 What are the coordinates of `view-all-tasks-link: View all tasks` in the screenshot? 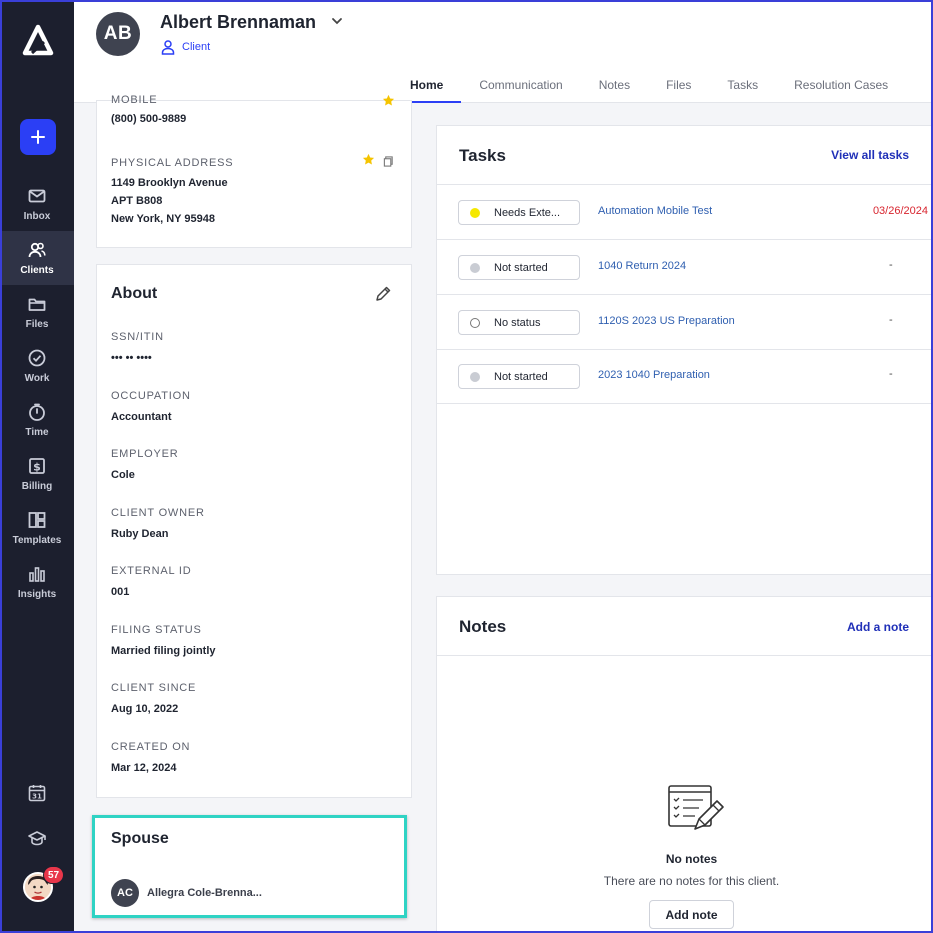 It's located at (870, 155).